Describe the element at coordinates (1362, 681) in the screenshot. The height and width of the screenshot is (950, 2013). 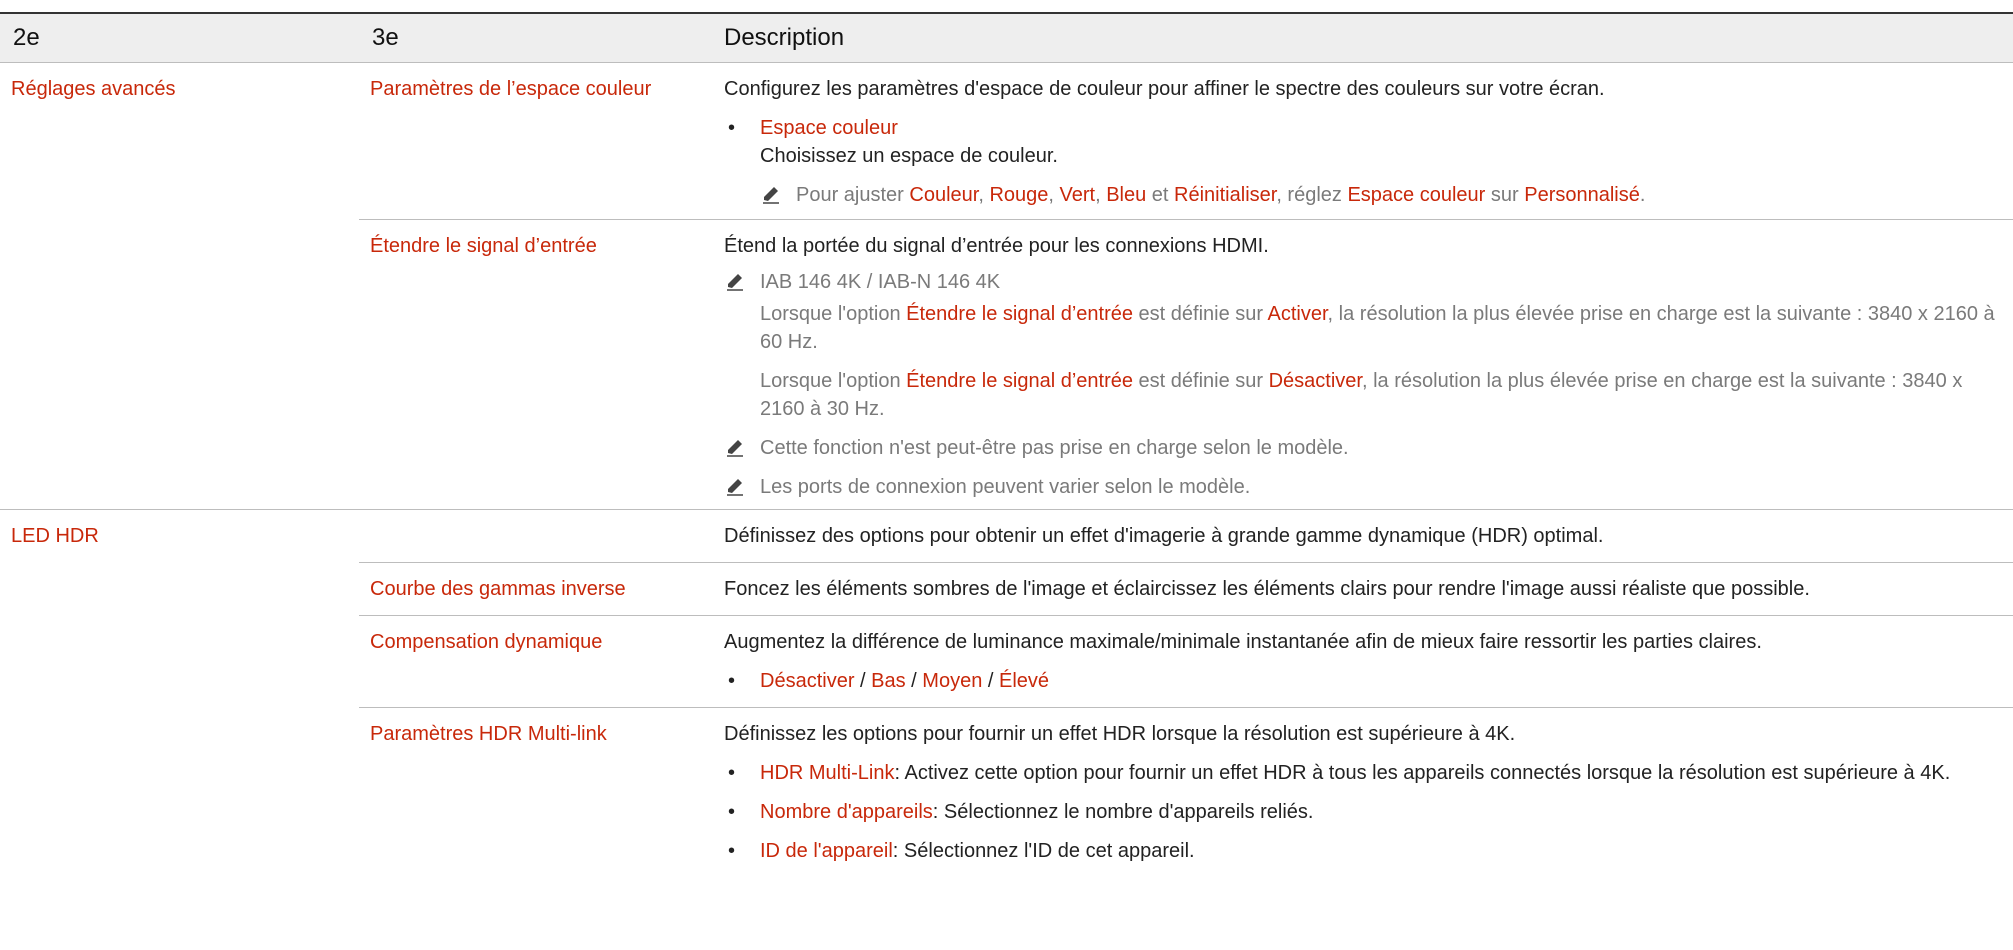
I see `list-item: • Désactiver / Bas / Moyen / Élevé` at that location.